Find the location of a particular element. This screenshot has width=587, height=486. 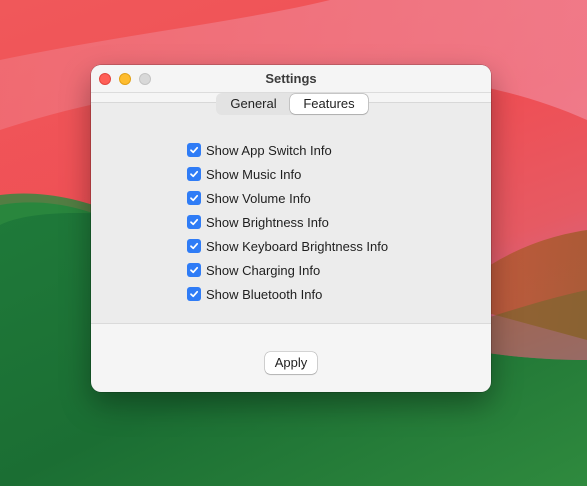

option-app-switch: Show App Switch Info is located at coordinates (287, 150).